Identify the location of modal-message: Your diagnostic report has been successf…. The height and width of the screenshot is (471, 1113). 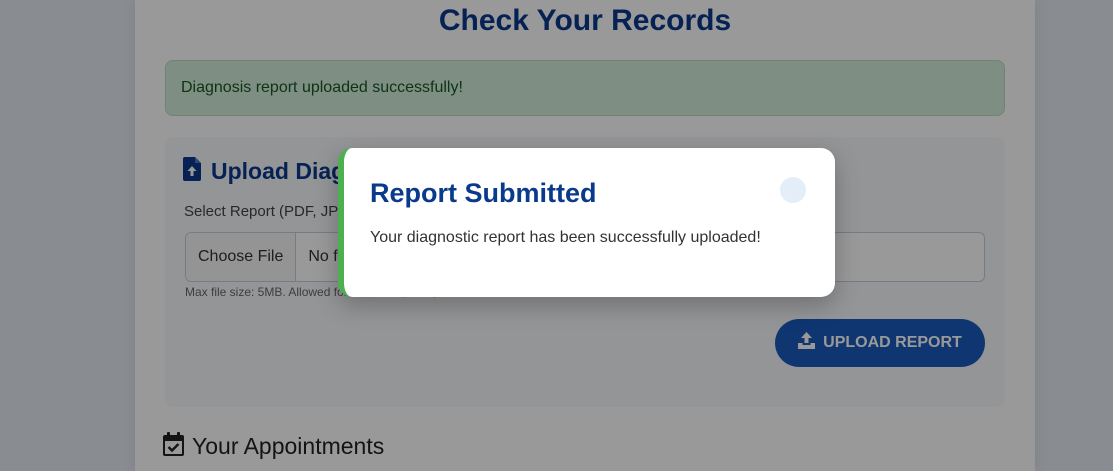
(565, 237).